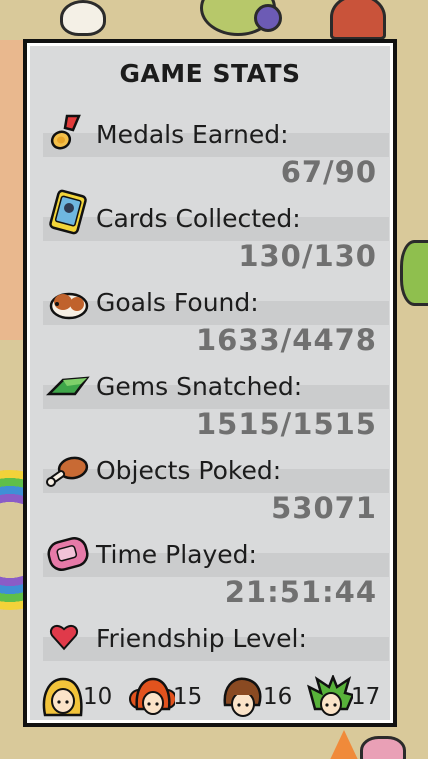 This screenshot has width=428, height=759. What do you see at coordinates (268, 18) in the screenshot?
I see `ball-decoration-icon` at bounding box center [268, 18].